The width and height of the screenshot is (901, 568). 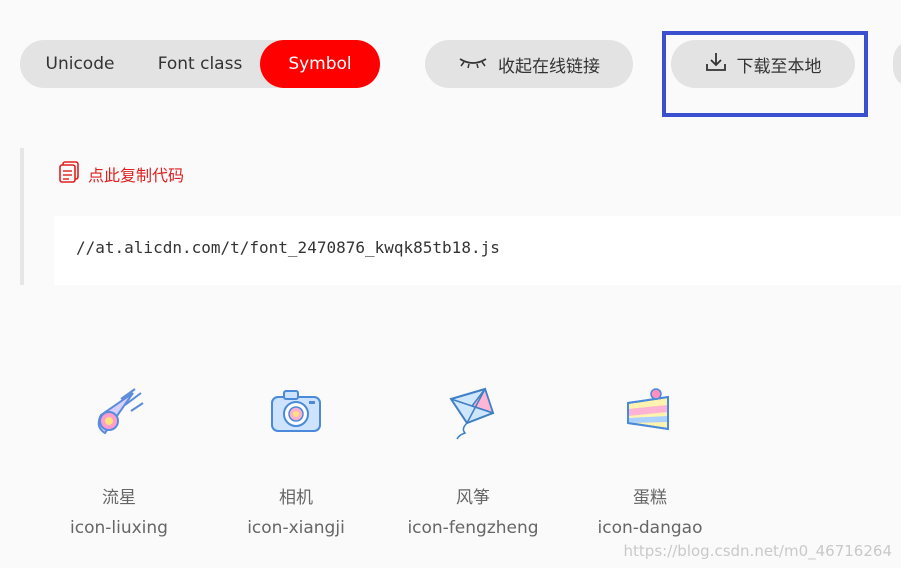 What do you see at coordinates (296, 413) in the screenshot?
I see `camera-icon` at bounding box center [296, 413].